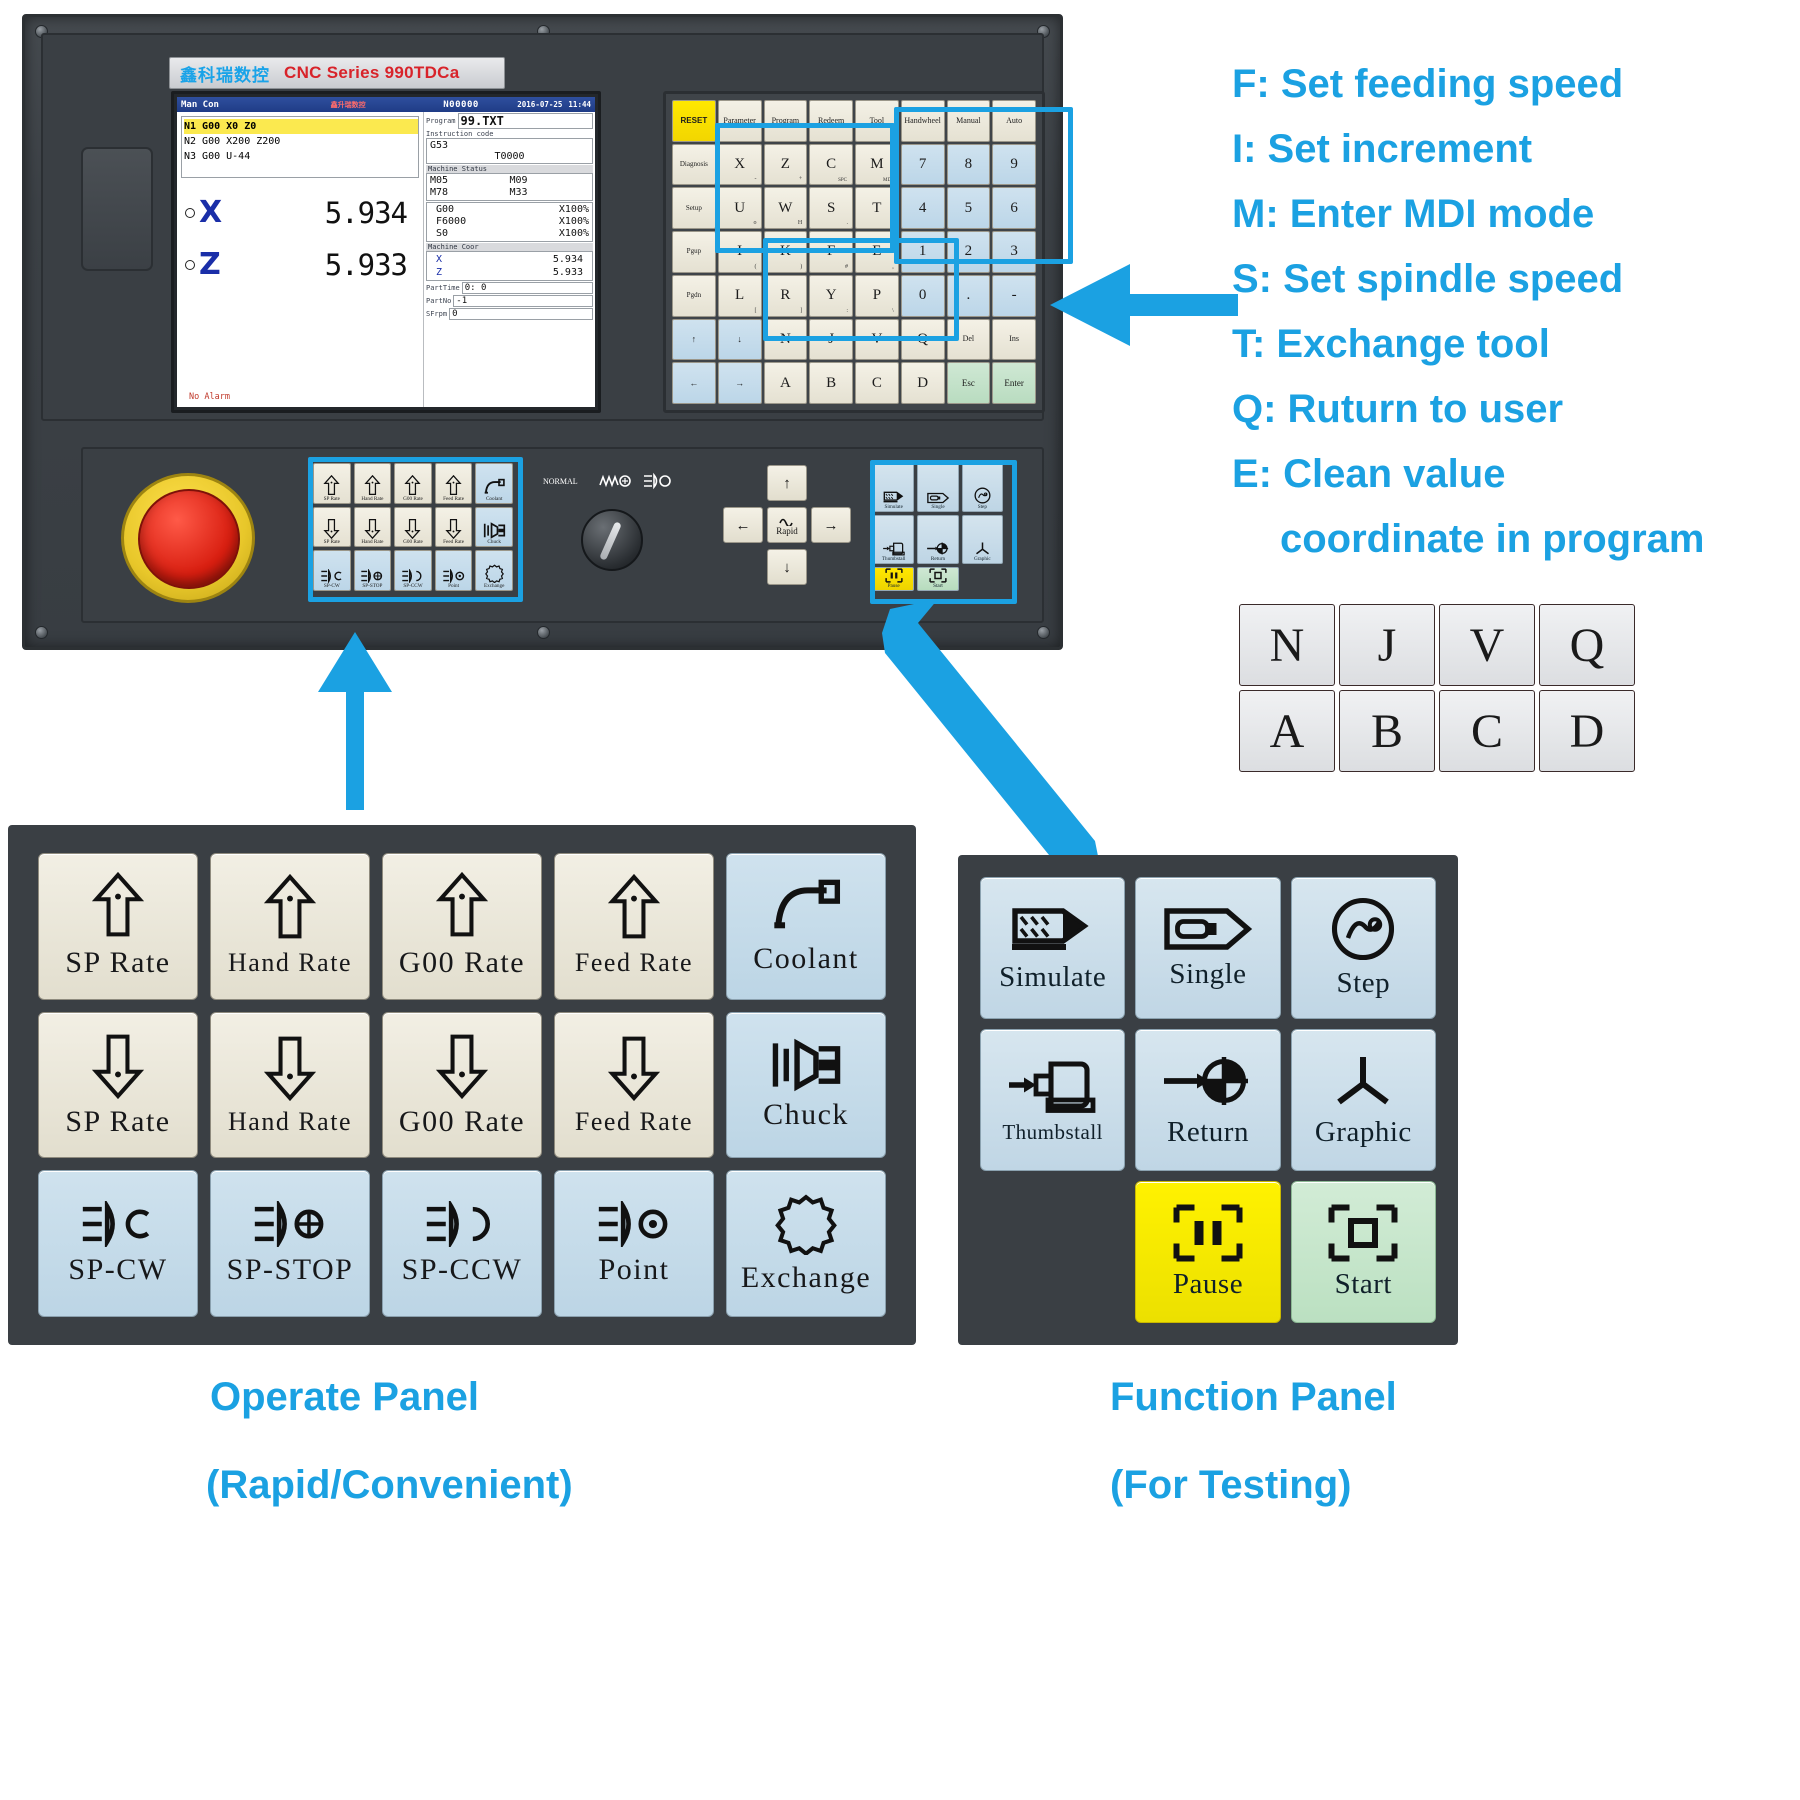  Describe the element at coordinates (806, 926) in the screenshot. I see `operate-button-coolant: Coolant` at that location.